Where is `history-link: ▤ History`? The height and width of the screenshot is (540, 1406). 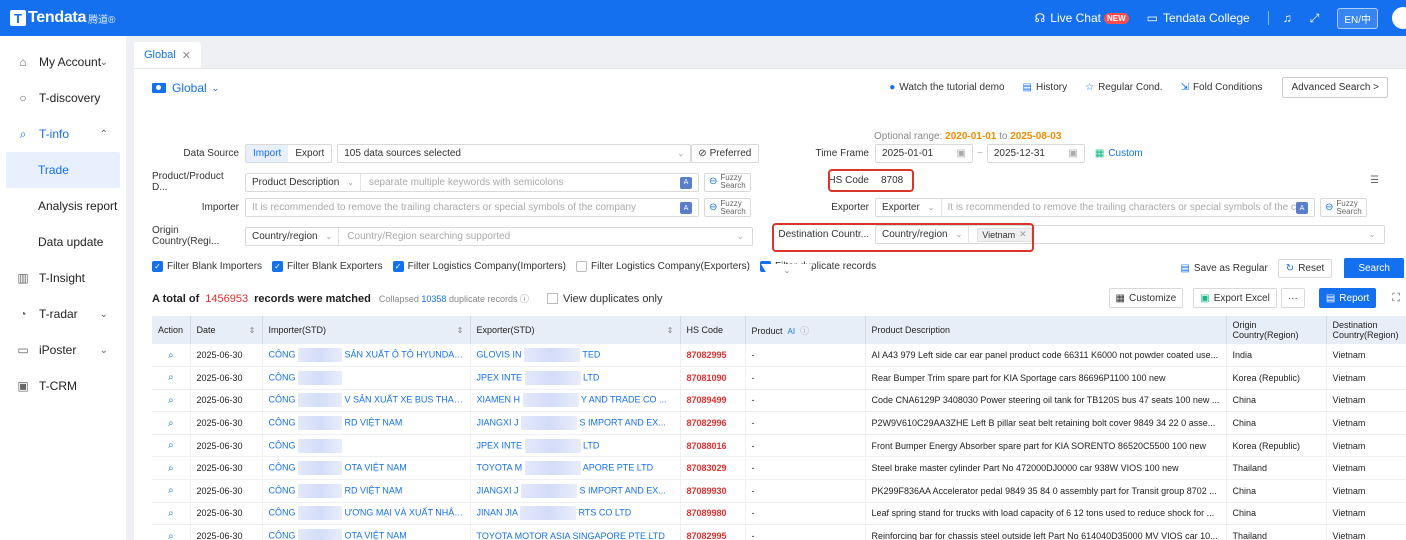
history-link: ▤ History is located at coordinates (1045, 87).